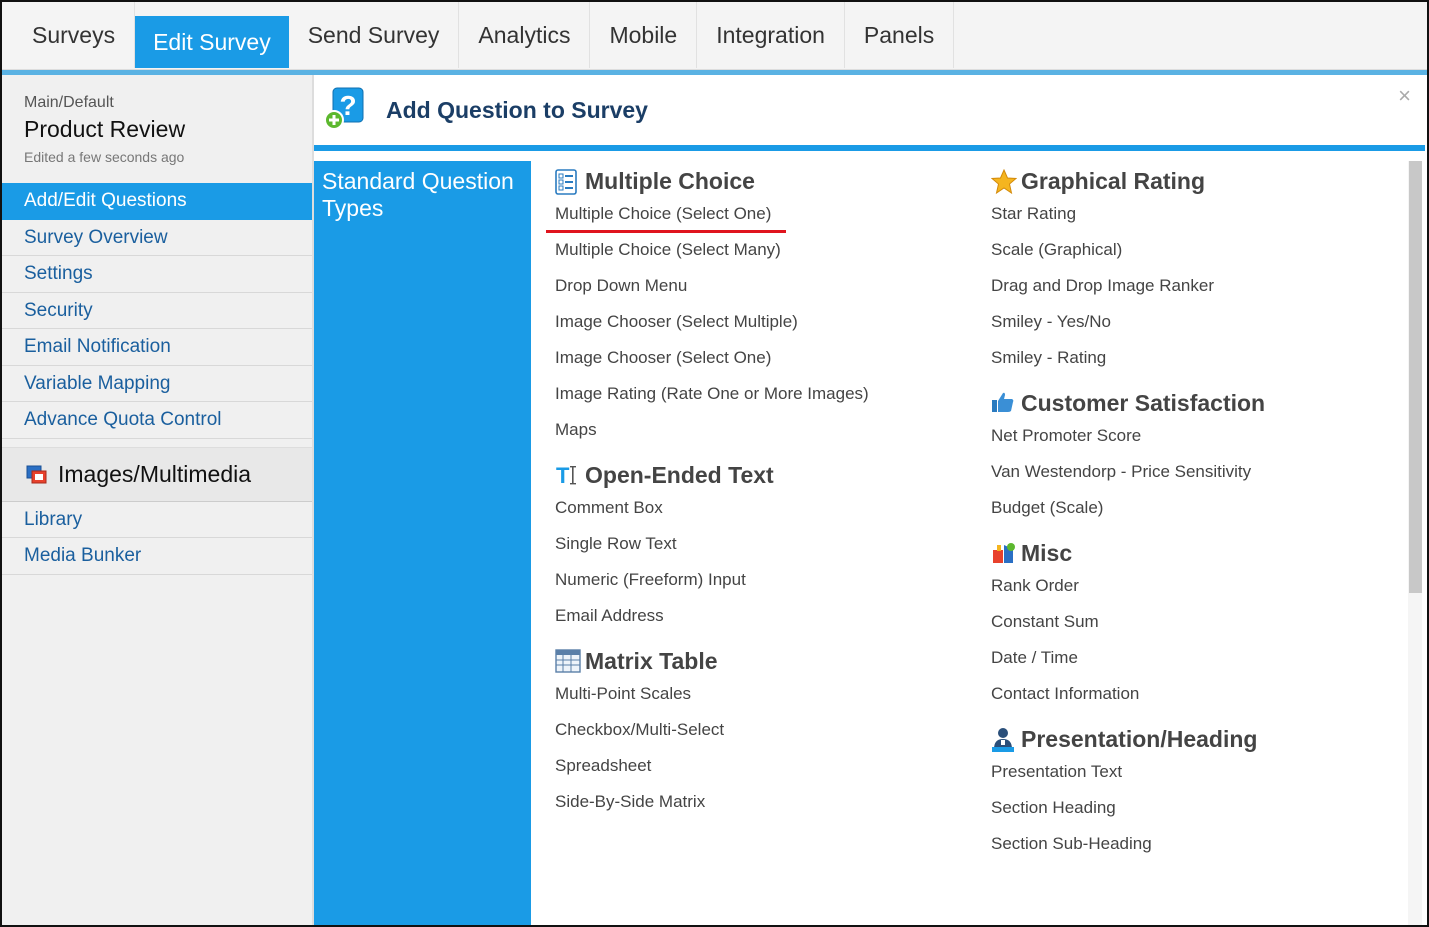  I want to click on section-title: Customer Satisfaction, so click(1143, 402).